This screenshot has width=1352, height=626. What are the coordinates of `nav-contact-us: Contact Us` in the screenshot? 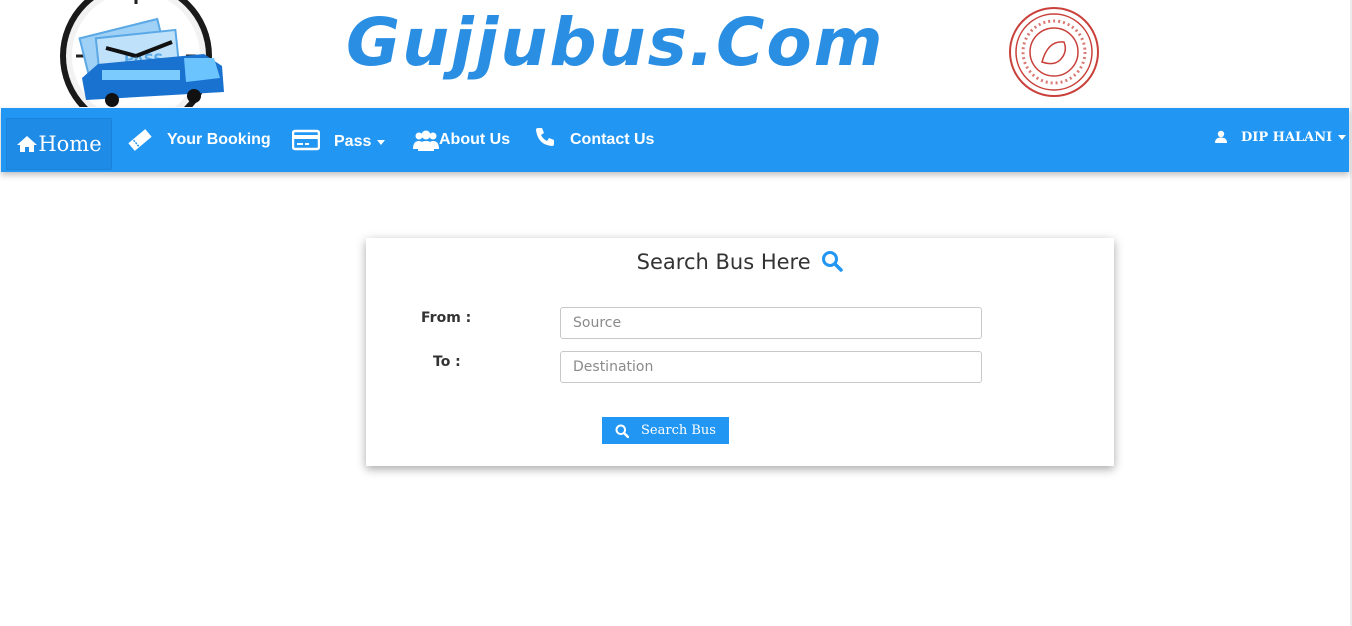 It's located at (594, 140).